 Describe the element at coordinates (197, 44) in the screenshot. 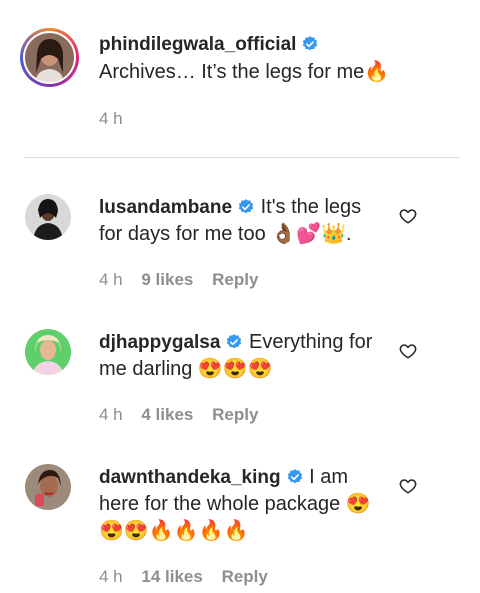

I see `caption-username: phindilegwala_official` at that location.